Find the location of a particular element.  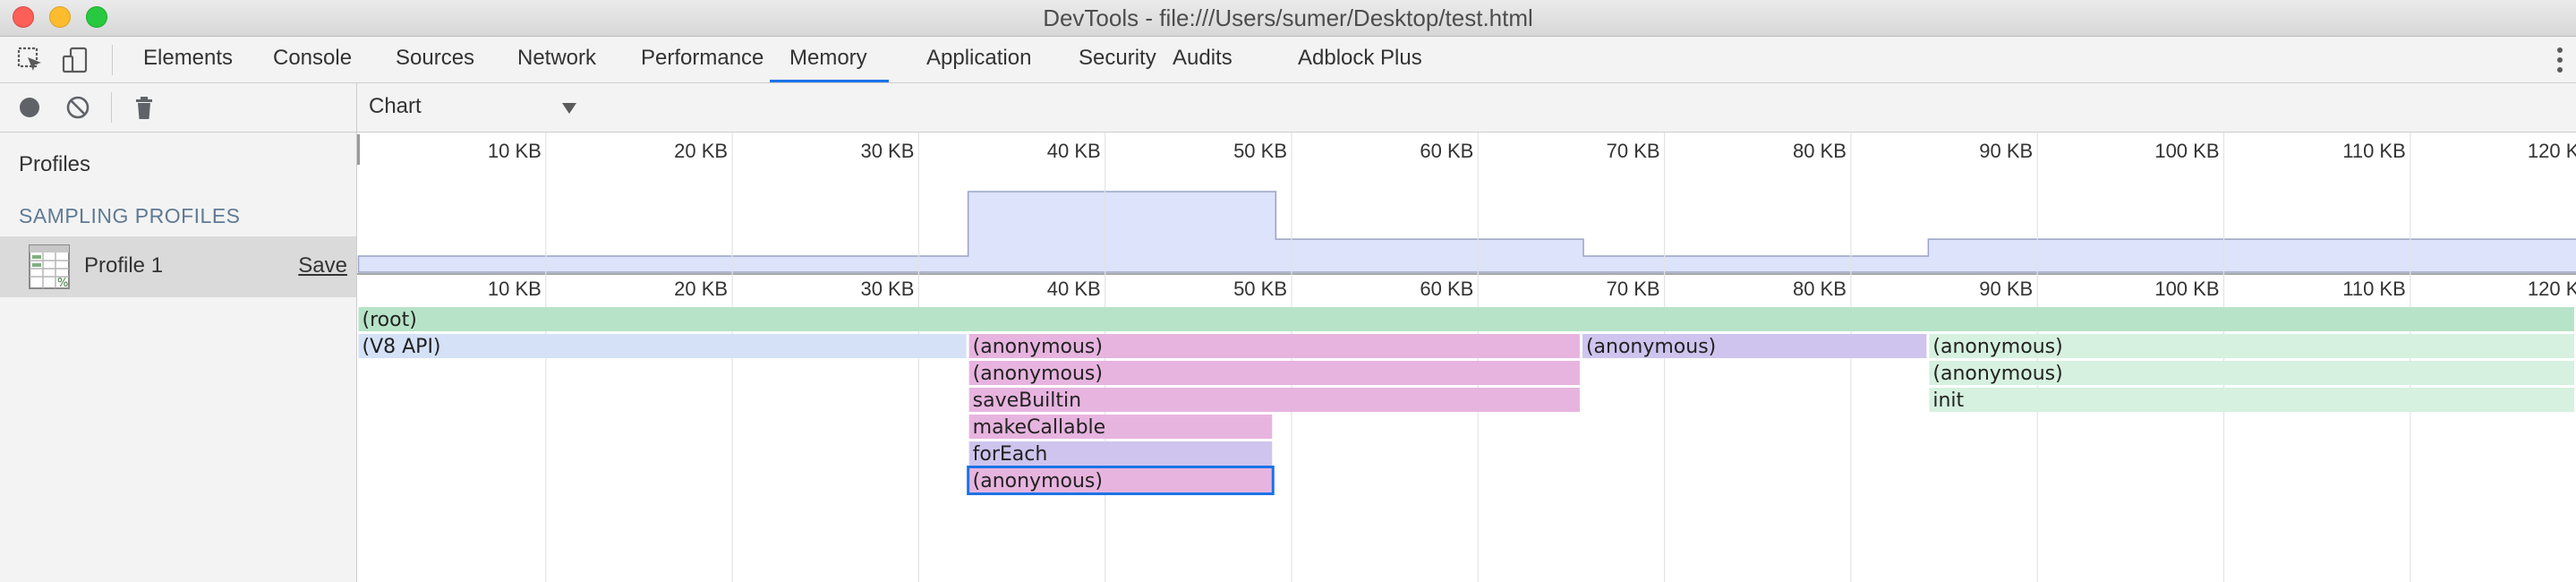

overview-tick-label: 20 KB is located at coordinates (701, 151).